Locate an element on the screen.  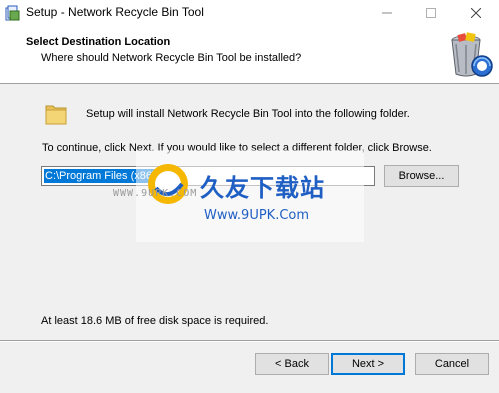
maximize-icon is located at coordinates (430, 13).